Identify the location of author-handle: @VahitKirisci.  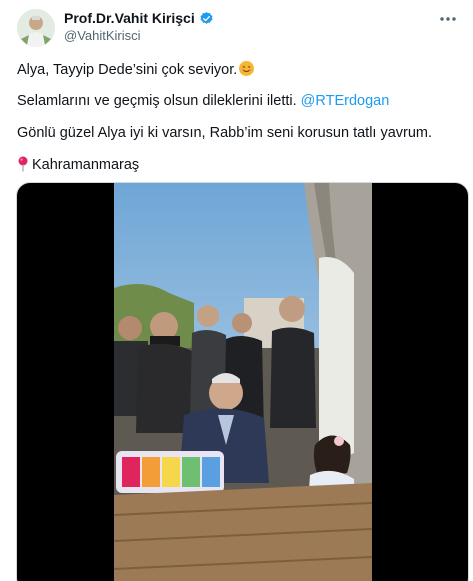
(102, 35).